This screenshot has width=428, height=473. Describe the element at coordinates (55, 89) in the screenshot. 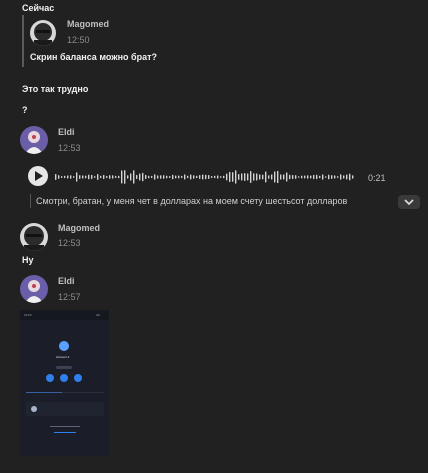

I see `message-text: Это так трудно` at that location.